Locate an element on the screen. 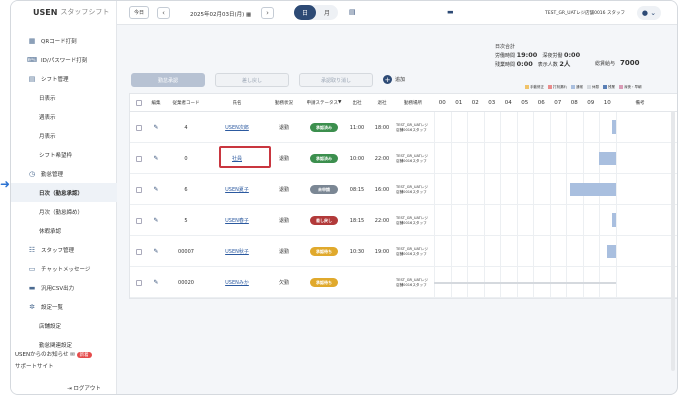  sidebar-item: 日次（勤怠承認） is located at coordinates (64, 192).